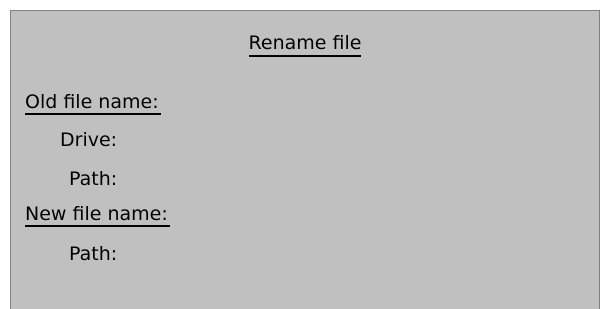  What do you see at coordinates (97, 215) in the screenshot?
I see `new-file-name-section-label: New file name:` at bounding box center [97, 215].